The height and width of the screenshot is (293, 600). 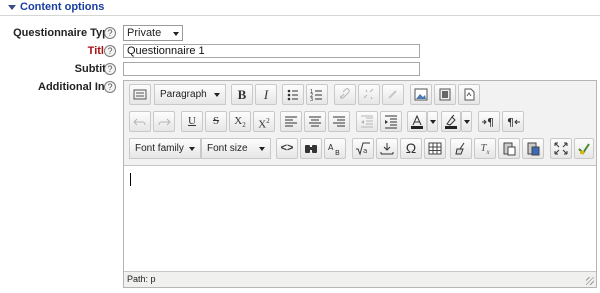 I want to click on text-color-icon, so click(x=417, y=121).